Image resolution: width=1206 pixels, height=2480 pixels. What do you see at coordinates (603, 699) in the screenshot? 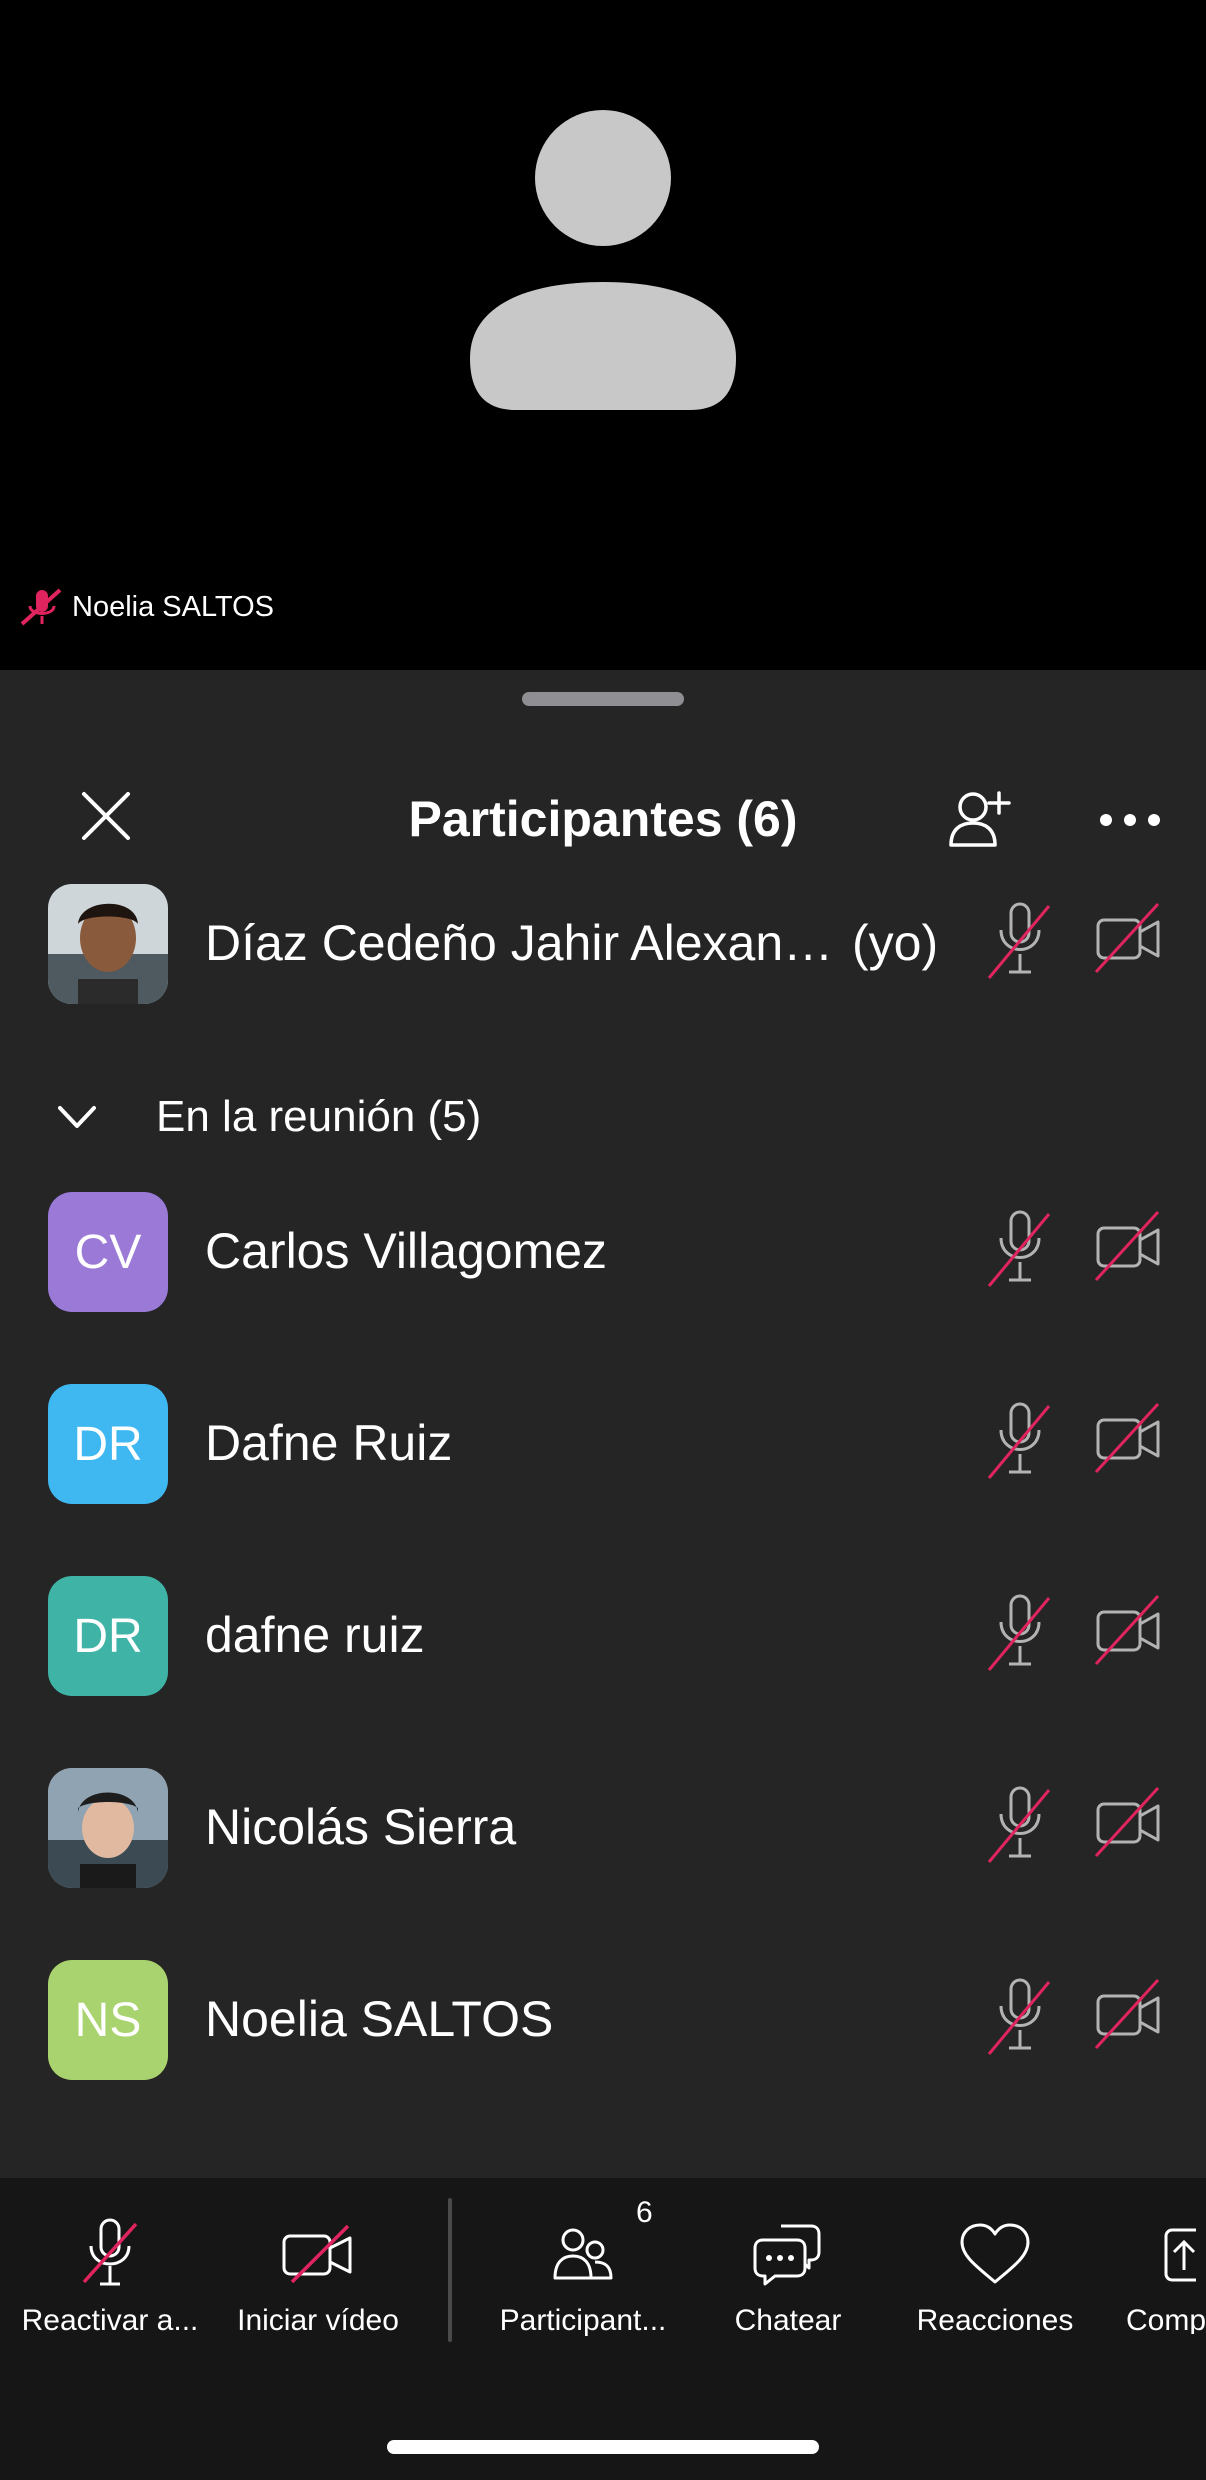
I see `sheet-grabber` at bounding box center [603, 699].